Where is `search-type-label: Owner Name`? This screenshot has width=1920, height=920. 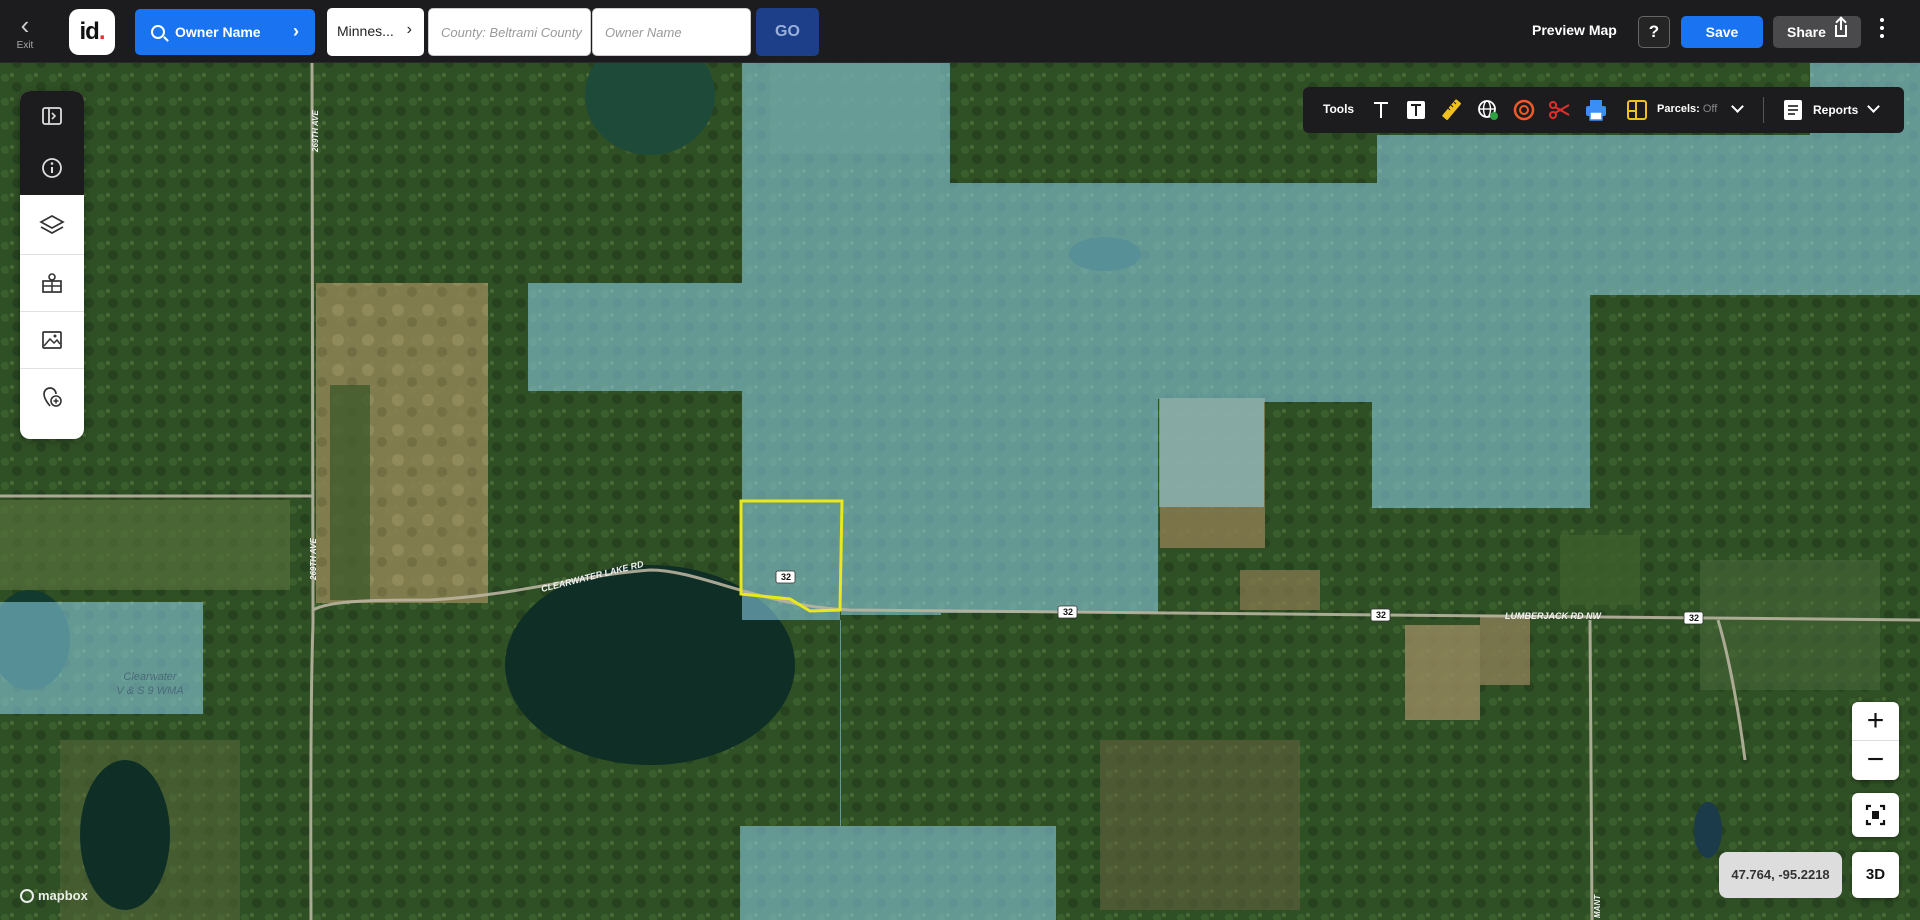
search-type-label: Owner Name is located at coordinates (218, 32).